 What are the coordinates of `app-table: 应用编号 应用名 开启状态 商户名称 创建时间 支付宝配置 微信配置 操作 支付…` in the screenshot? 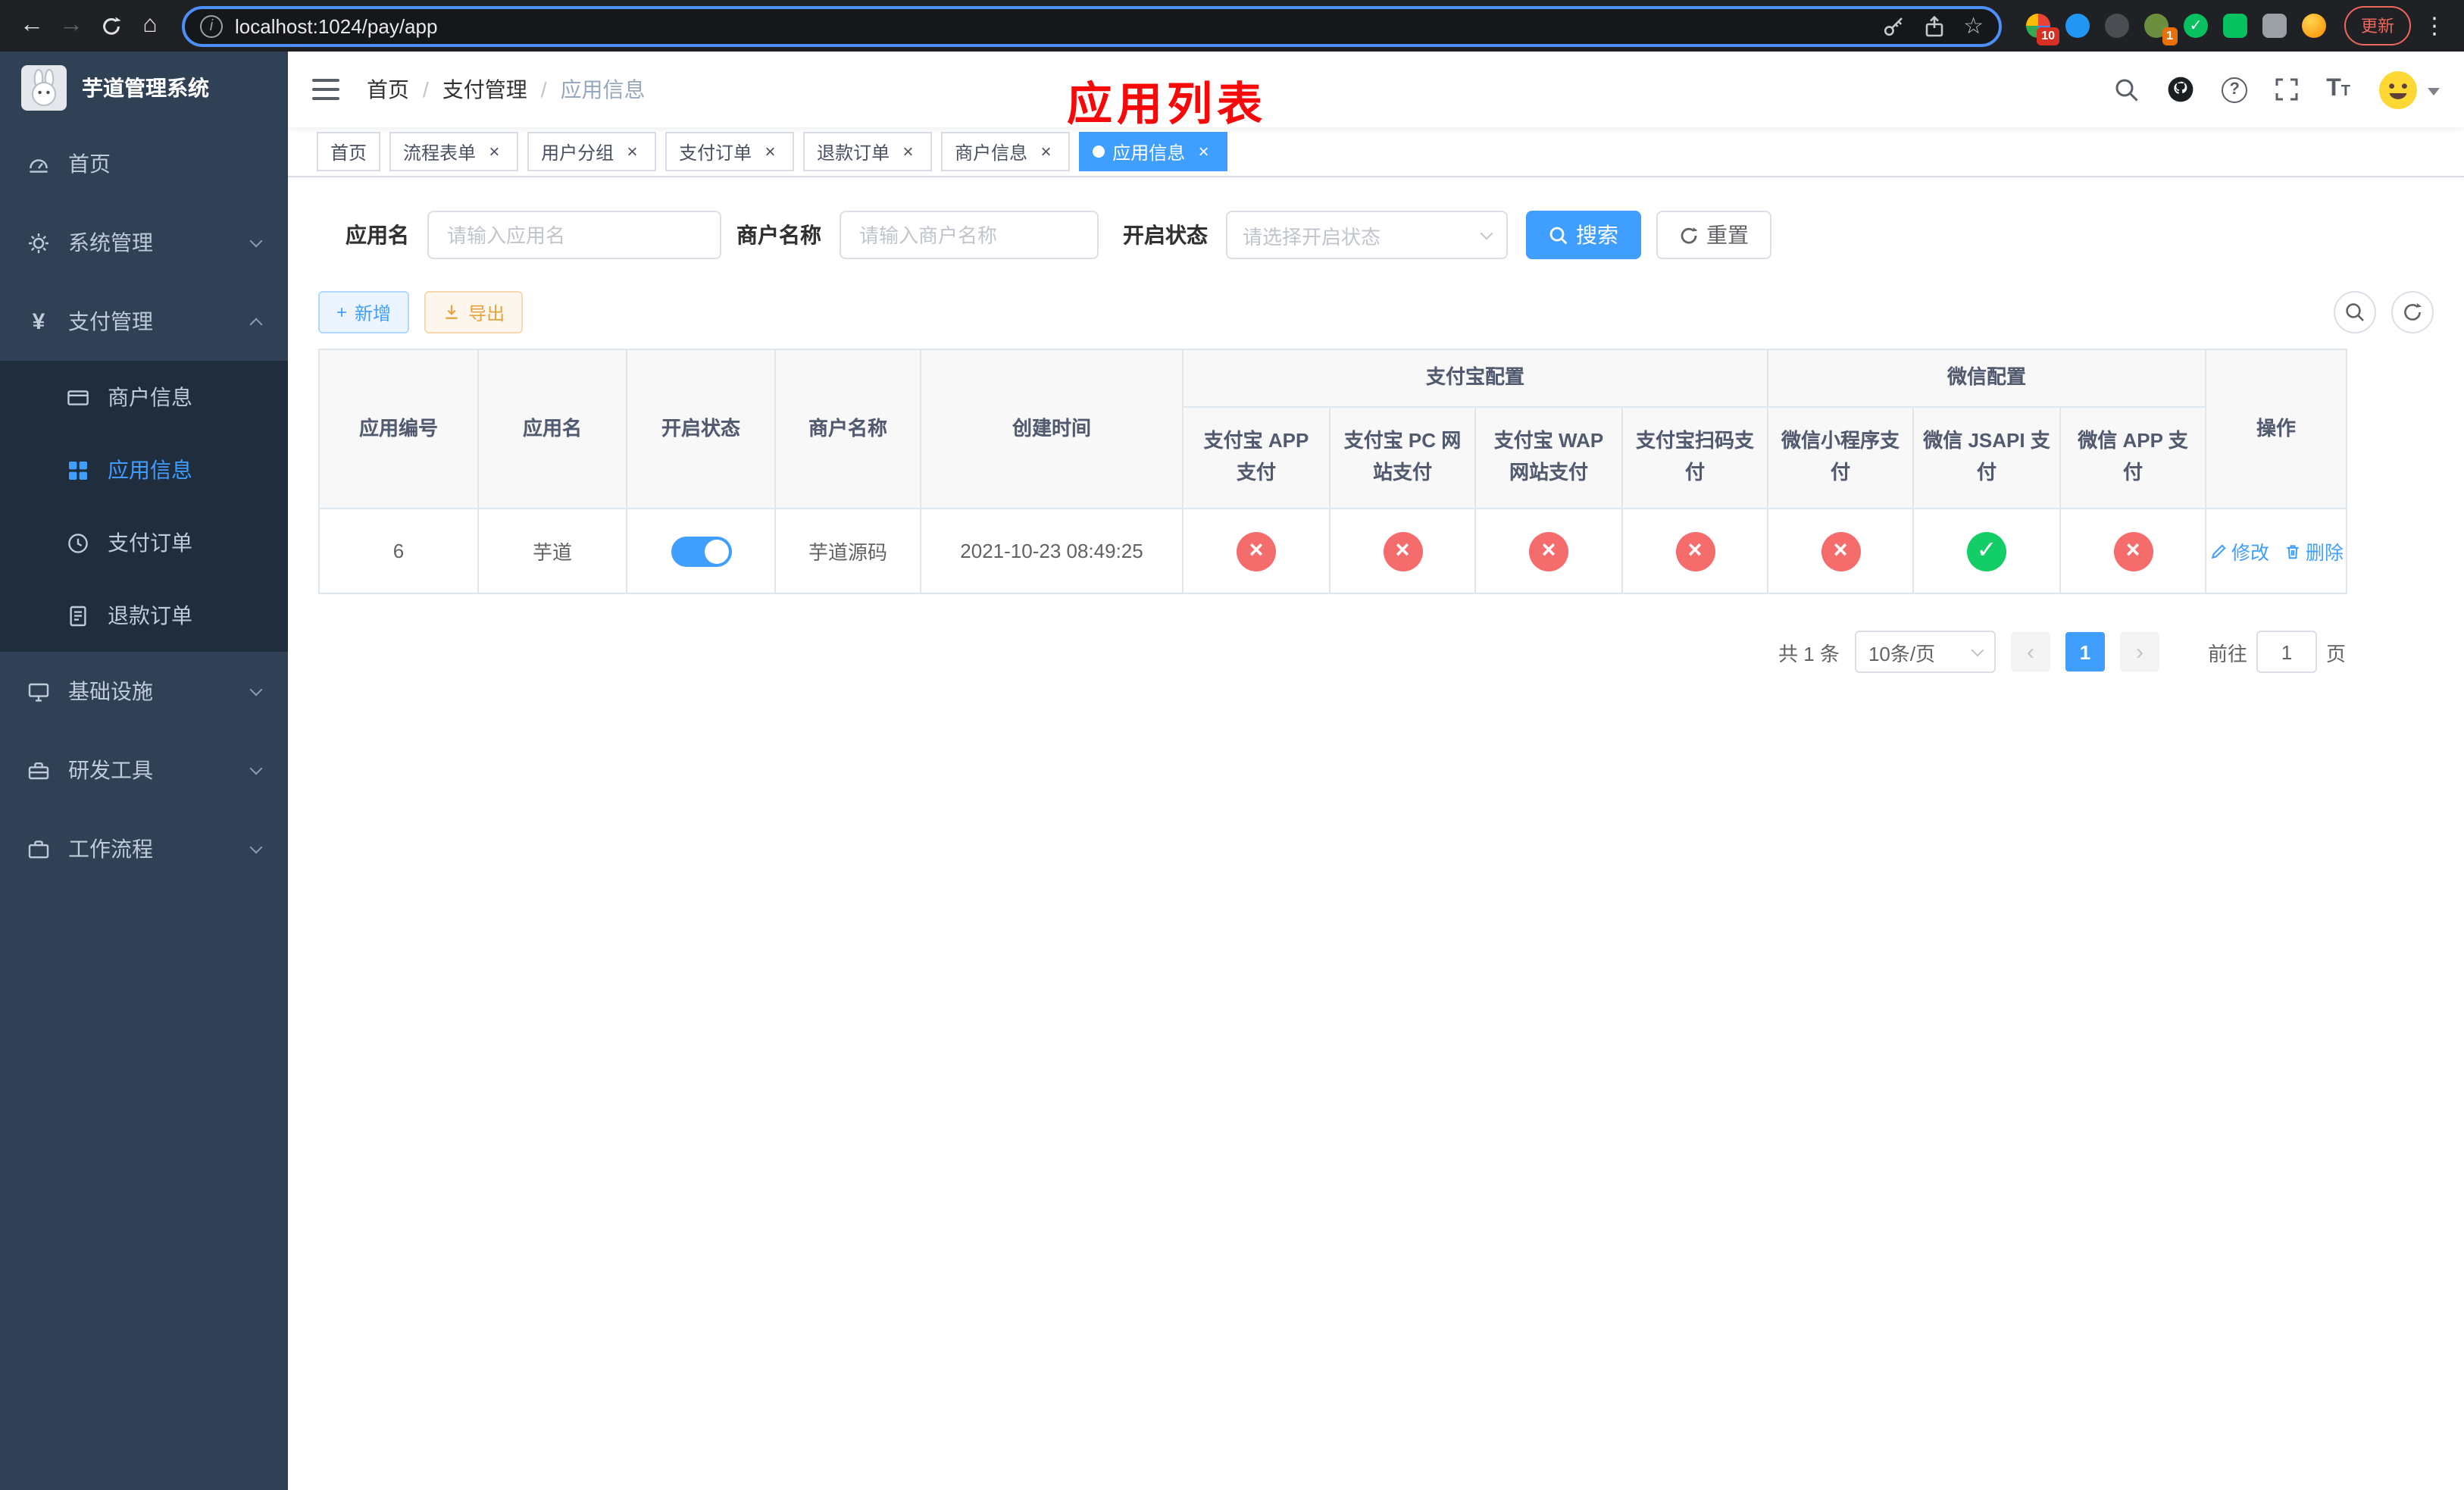 It's located at (1333, 471).